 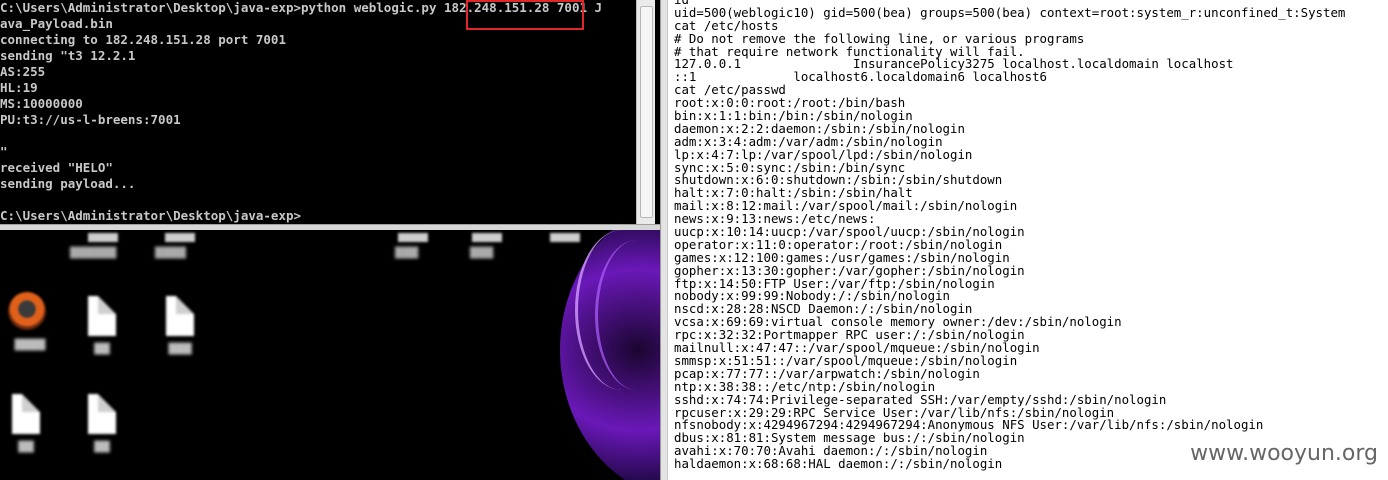 What do you see at coordinates (56, 167) in the screenshot?
I see `cmd-line: received "HELO"` at bounding box center [56, 167].